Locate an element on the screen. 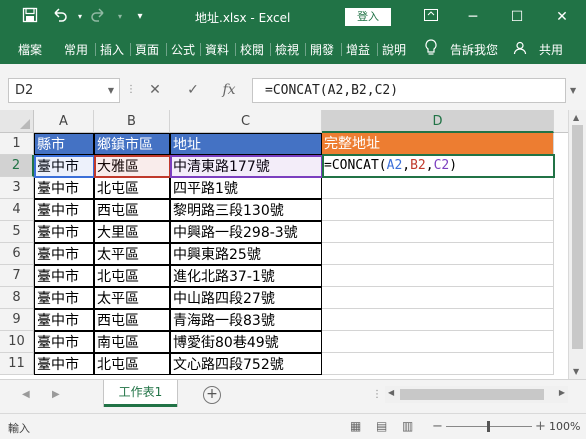  zoom-level: 100% is located at coordinates (564, 426).